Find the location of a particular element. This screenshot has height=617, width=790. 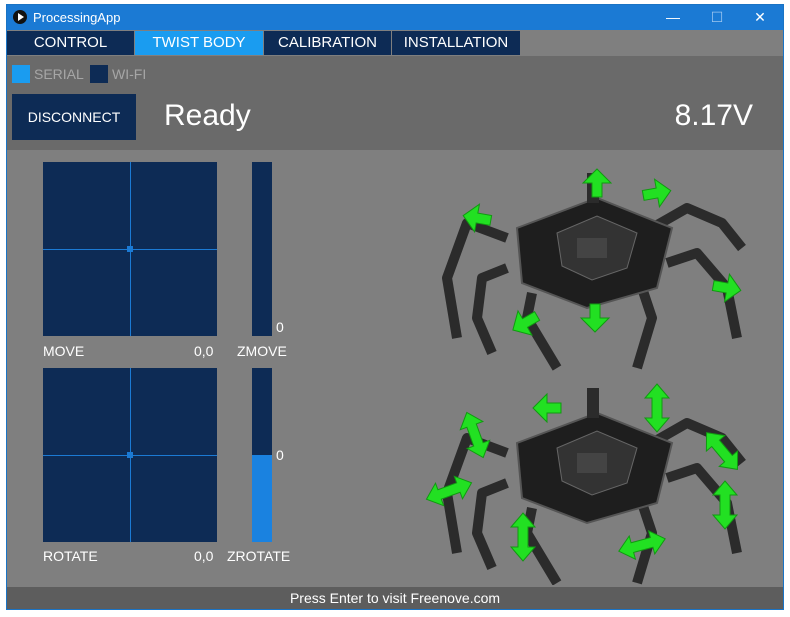

close-button: ✕ is located at coordinates (760, 17).